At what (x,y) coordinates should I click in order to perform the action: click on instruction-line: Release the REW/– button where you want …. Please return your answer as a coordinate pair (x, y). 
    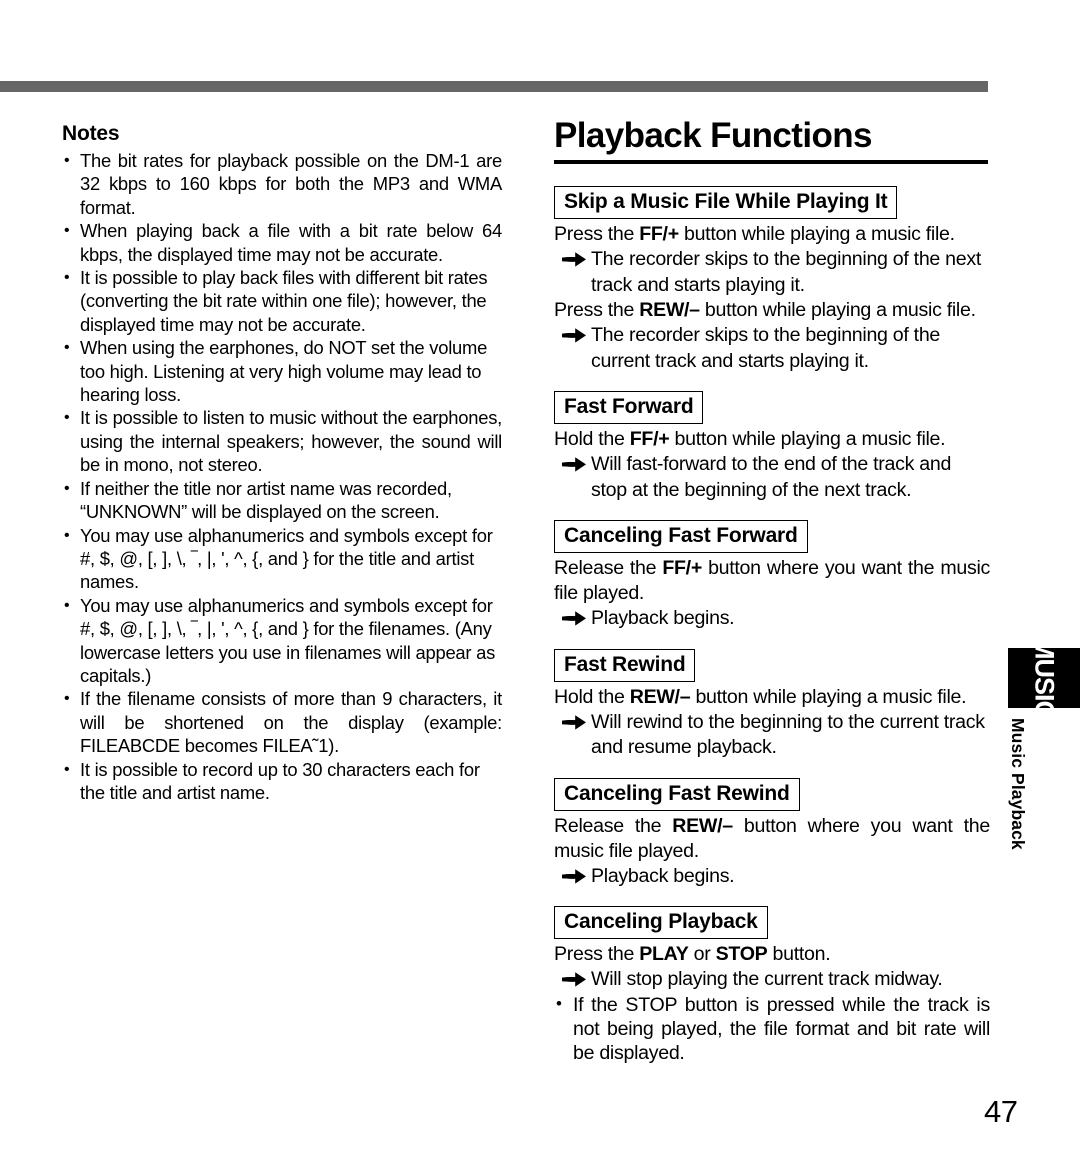
    Looking at the image, I should click on (772, 839).